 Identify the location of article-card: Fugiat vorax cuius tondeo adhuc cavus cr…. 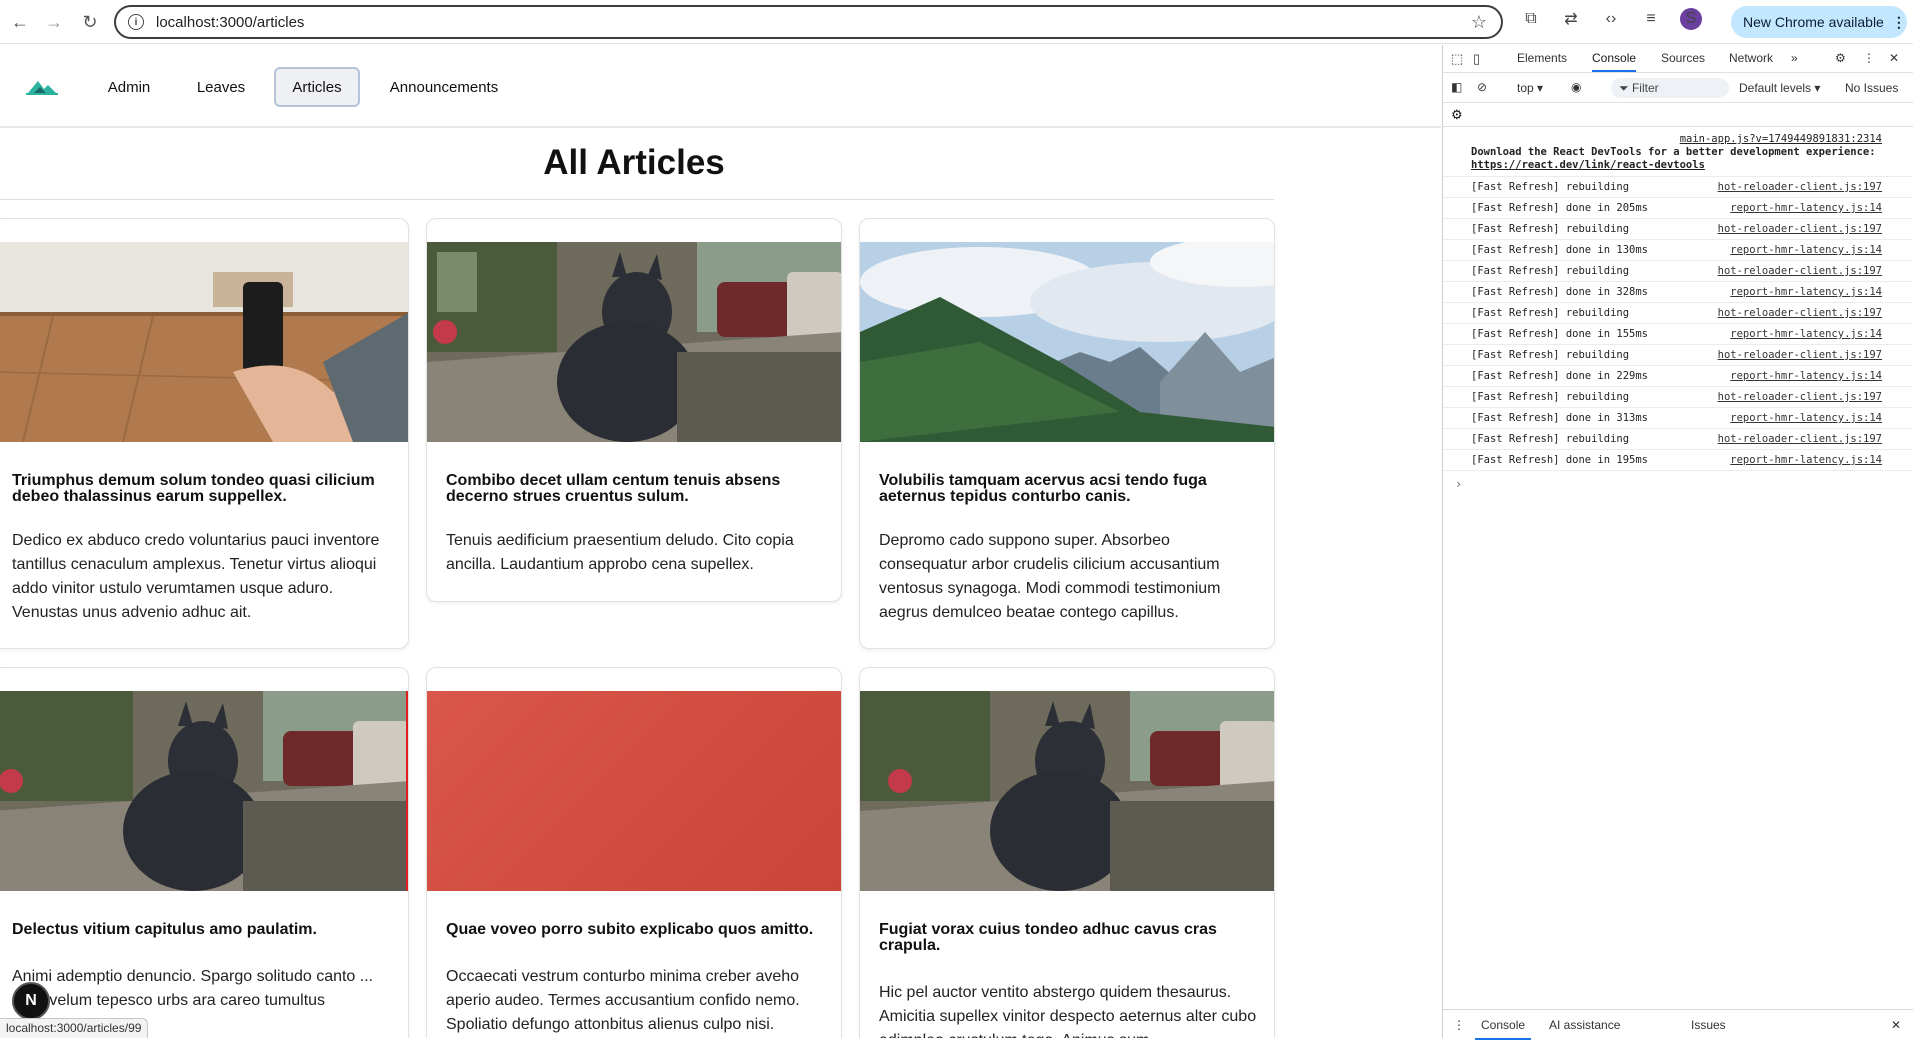
(1067, 852).